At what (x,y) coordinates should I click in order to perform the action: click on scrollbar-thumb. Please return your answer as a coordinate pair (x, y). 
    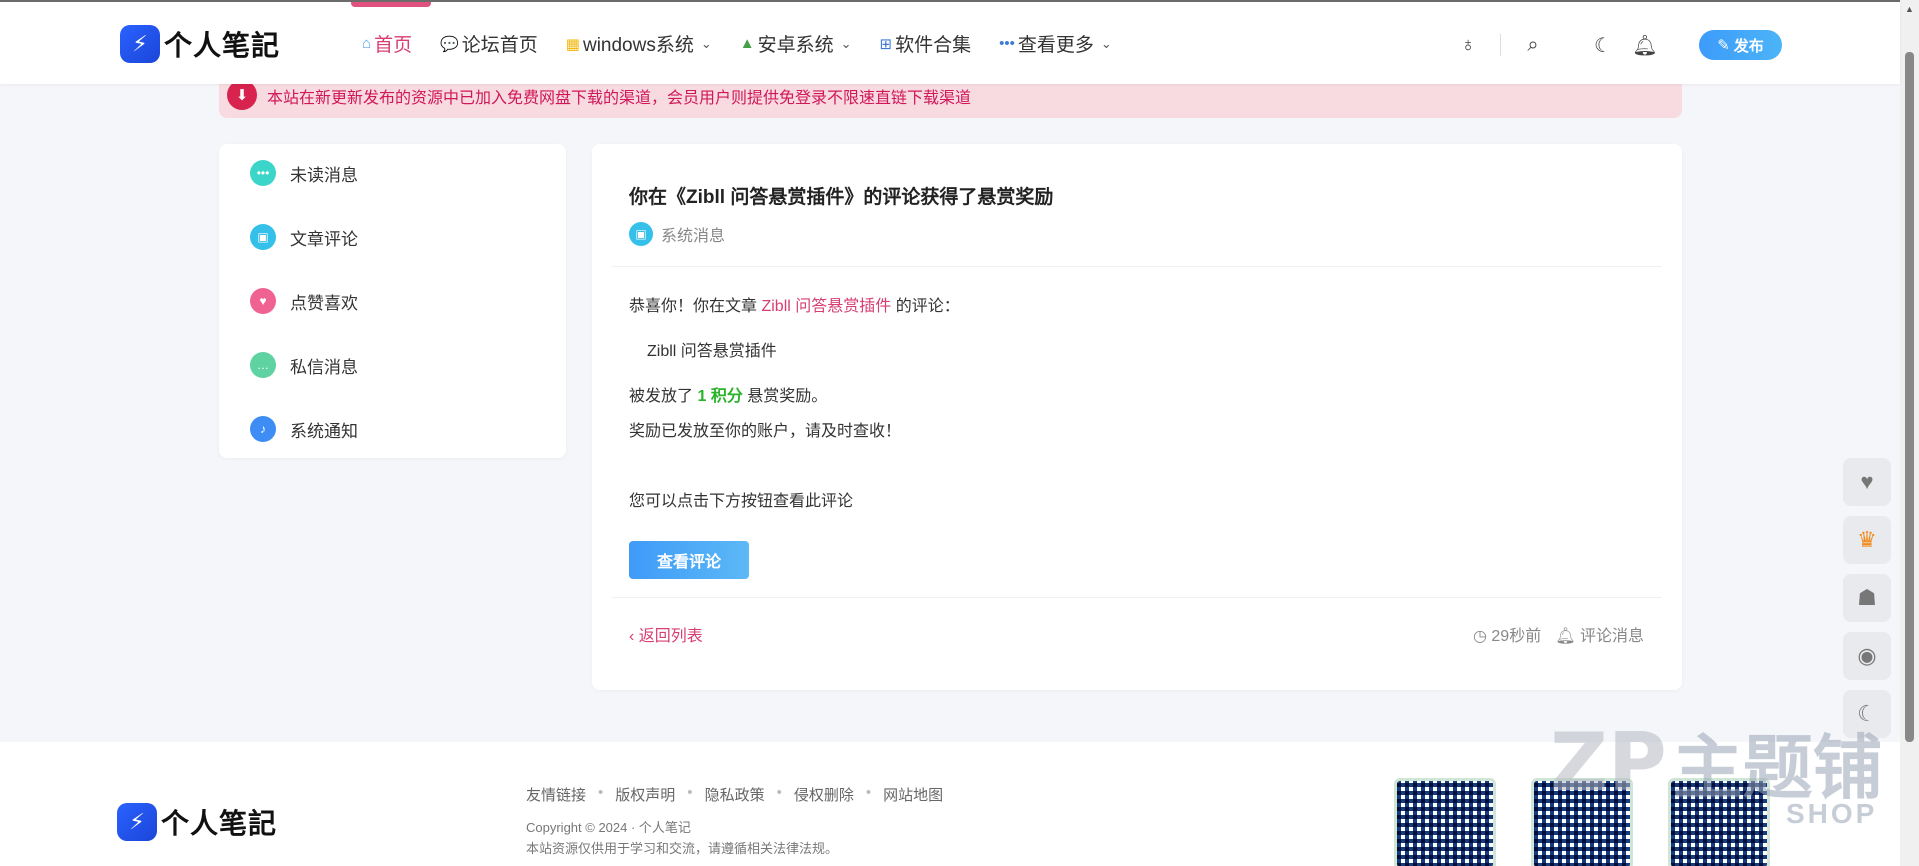
    Looking at the image, I should click on (1909, 397).